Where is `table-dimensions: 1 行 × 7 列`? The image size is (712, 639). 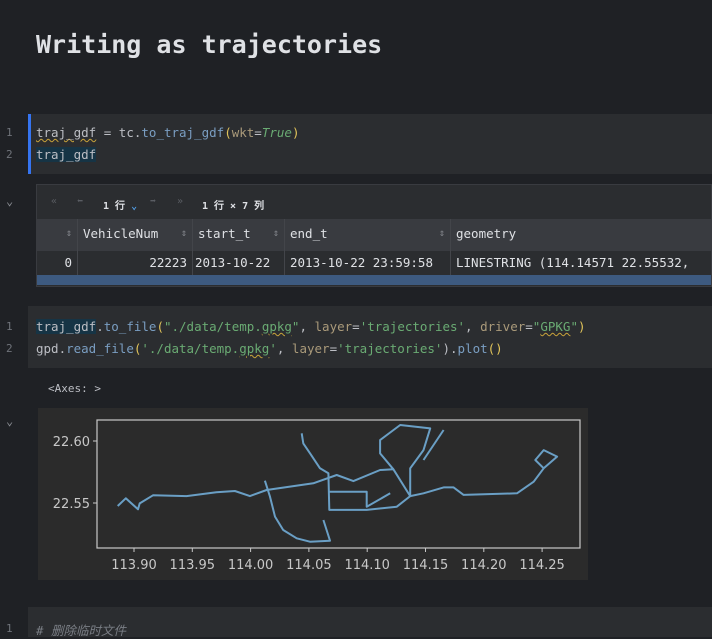 table-dimensions: 1 行 × 7 列 is located at coordinates (233, 206).